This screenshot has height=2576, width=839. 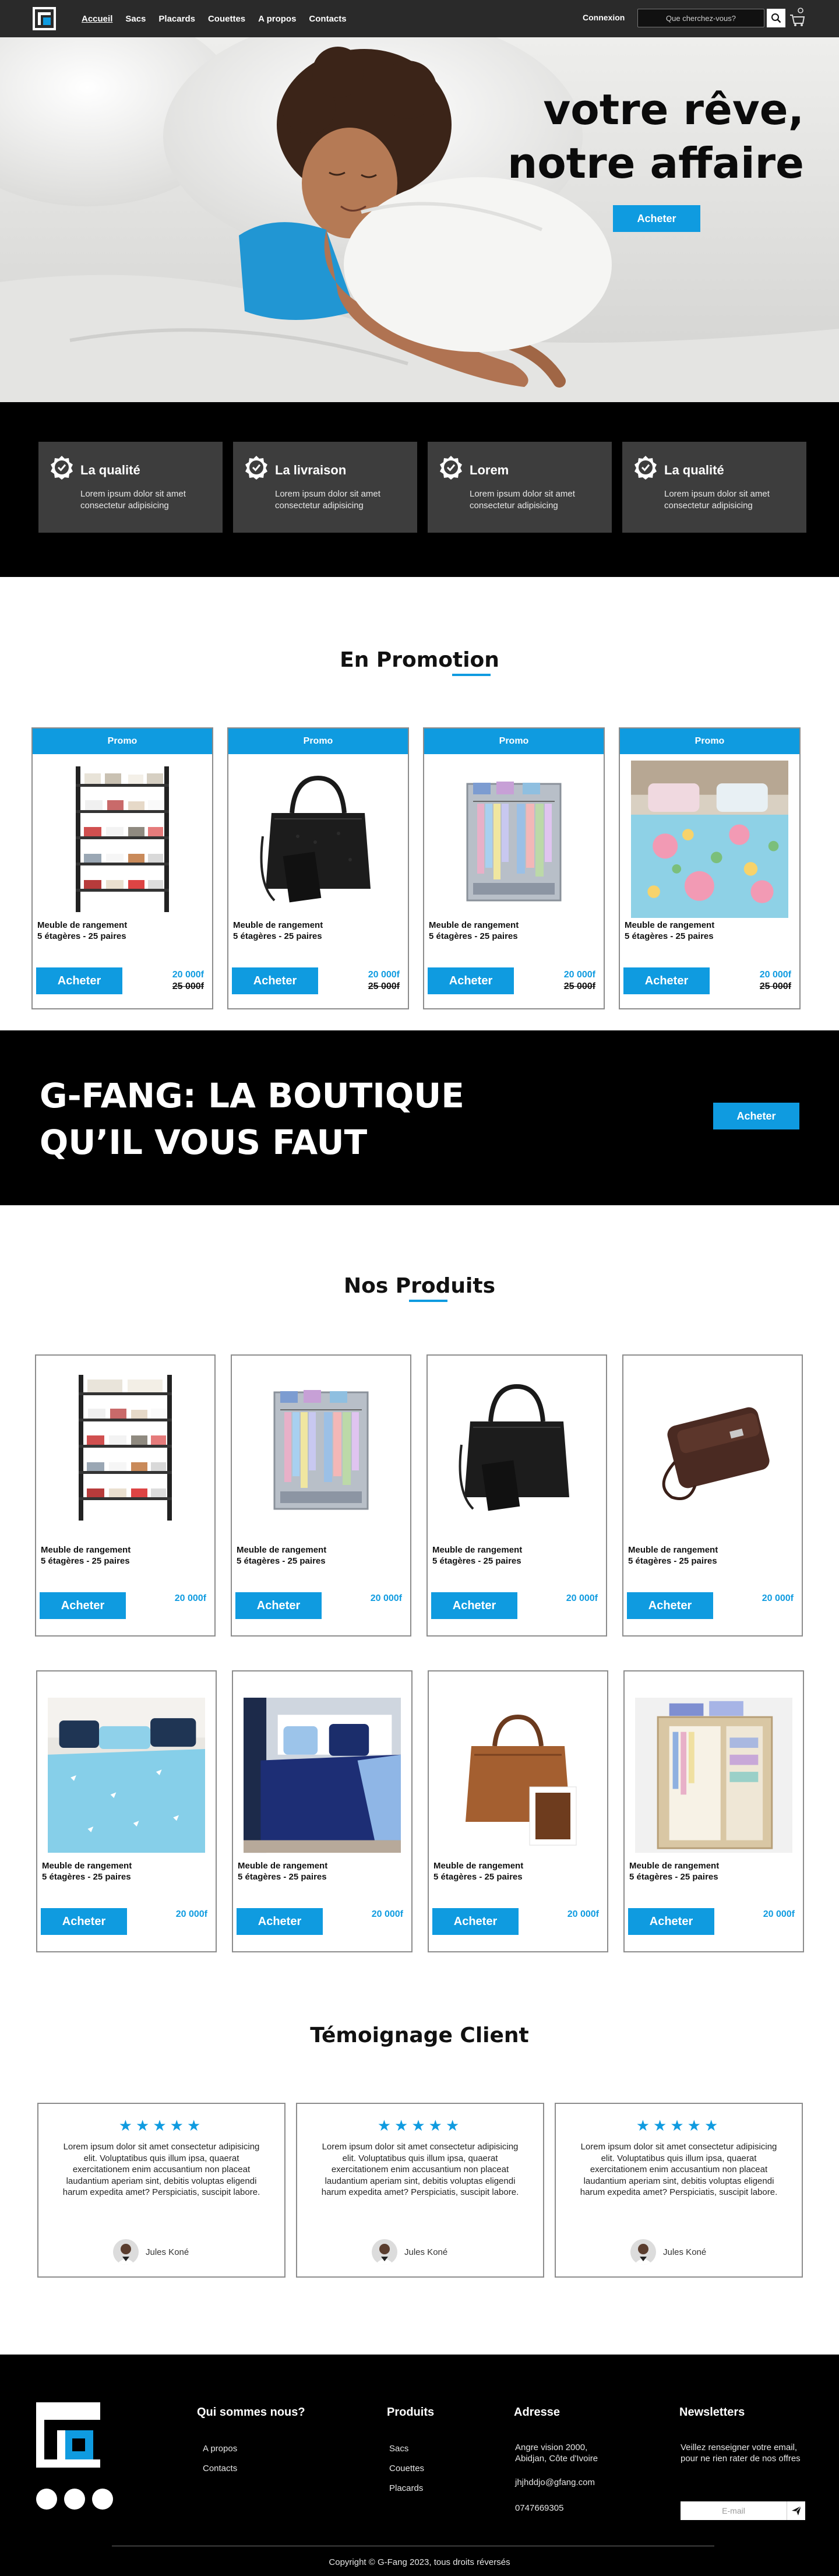 I want to click on badge-check-icon, so click(x=62, y=468).